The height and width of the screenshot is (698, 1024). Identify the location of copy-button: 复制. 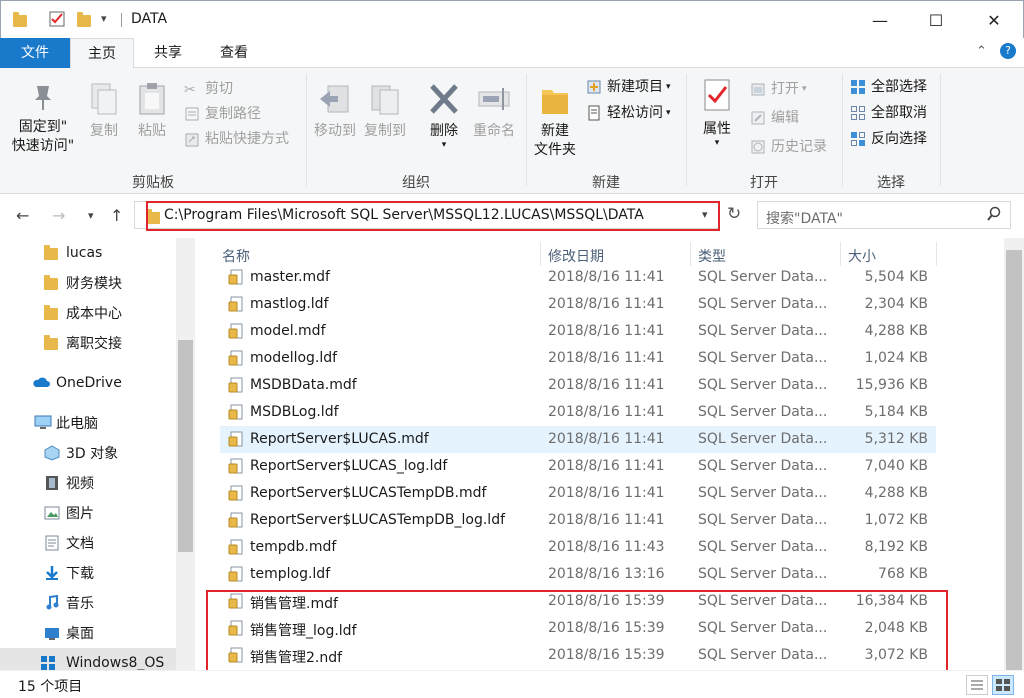
(104, 111).